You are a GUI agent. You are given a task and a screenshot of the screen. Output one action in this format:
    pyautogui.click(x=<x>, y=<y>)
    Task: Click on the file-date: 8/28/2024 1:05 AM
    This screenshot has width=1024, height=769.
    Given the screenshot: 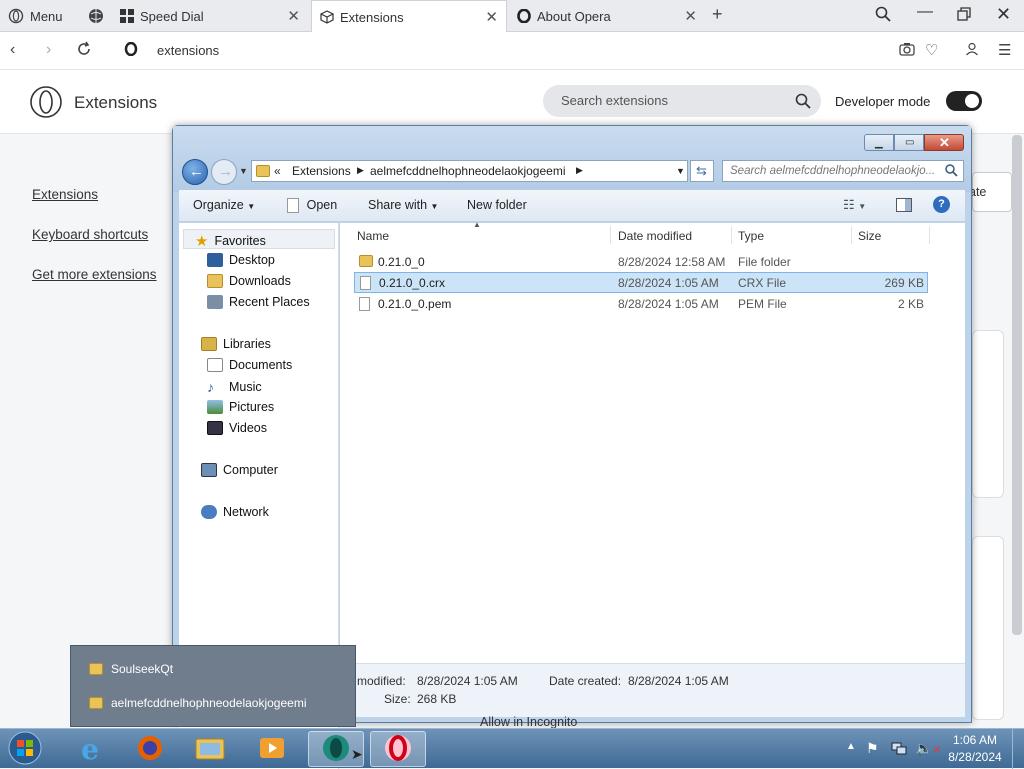 What is the action you would take?
    pyautogui.click(x=668, y=283)
    